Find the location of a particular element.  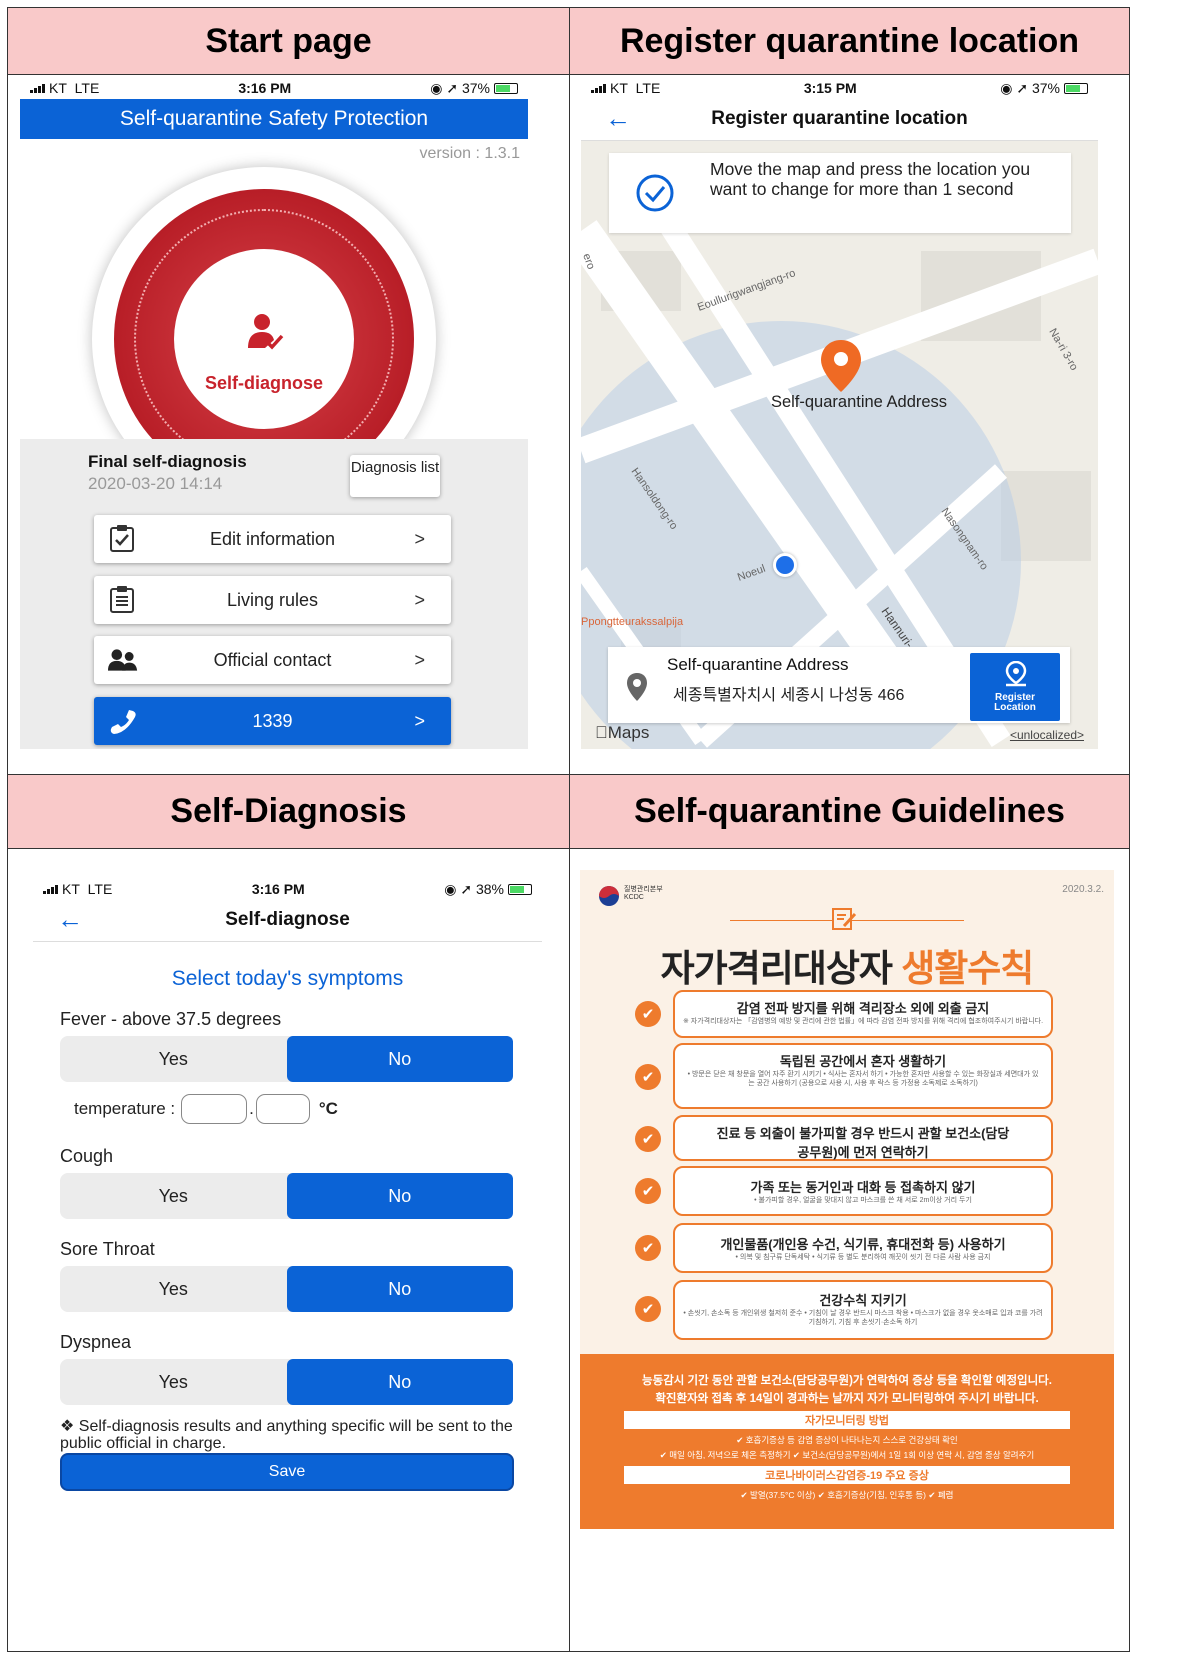

symptoms-title: 코로나바이러스감염증-19 주요 증상 is located at coordinates (847, 1475).